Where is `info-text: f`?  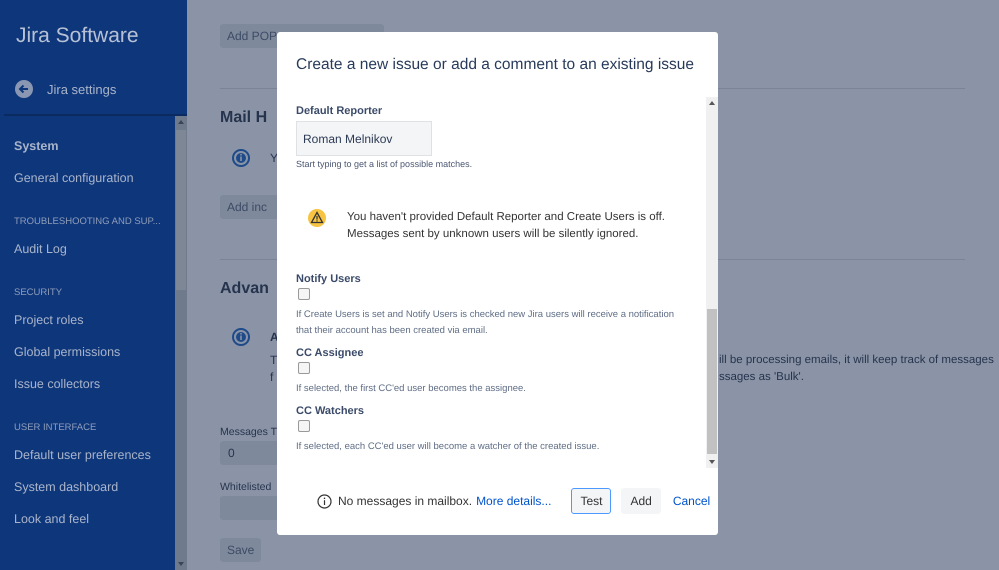
info-text: f is located at coordinates (272, 377).